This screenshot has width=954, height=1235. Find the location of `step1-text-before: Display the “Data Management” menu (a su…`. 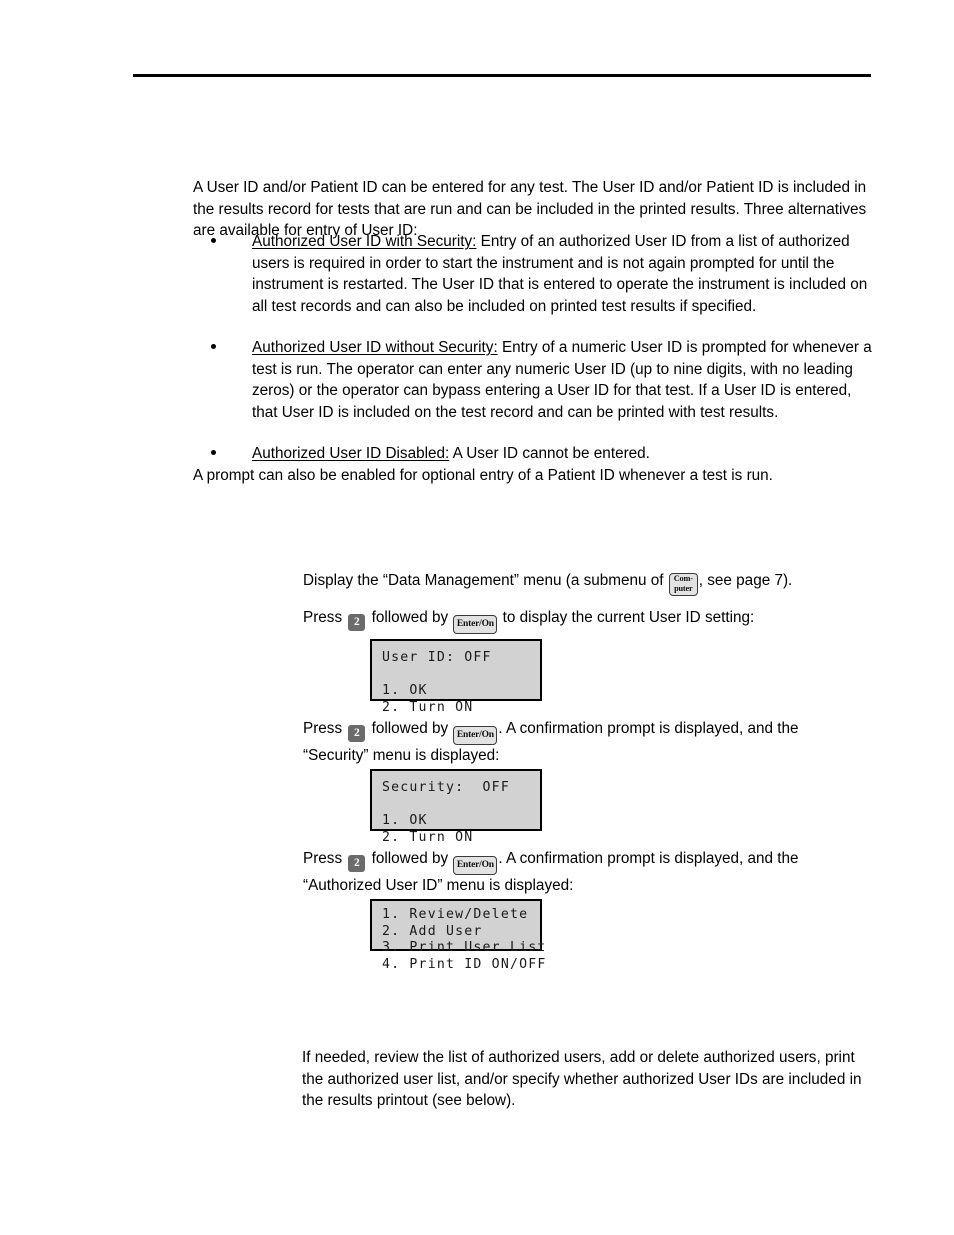

step1-text-before: Display the “Data Management” menu (a su… is located at coordinates (485, 580).